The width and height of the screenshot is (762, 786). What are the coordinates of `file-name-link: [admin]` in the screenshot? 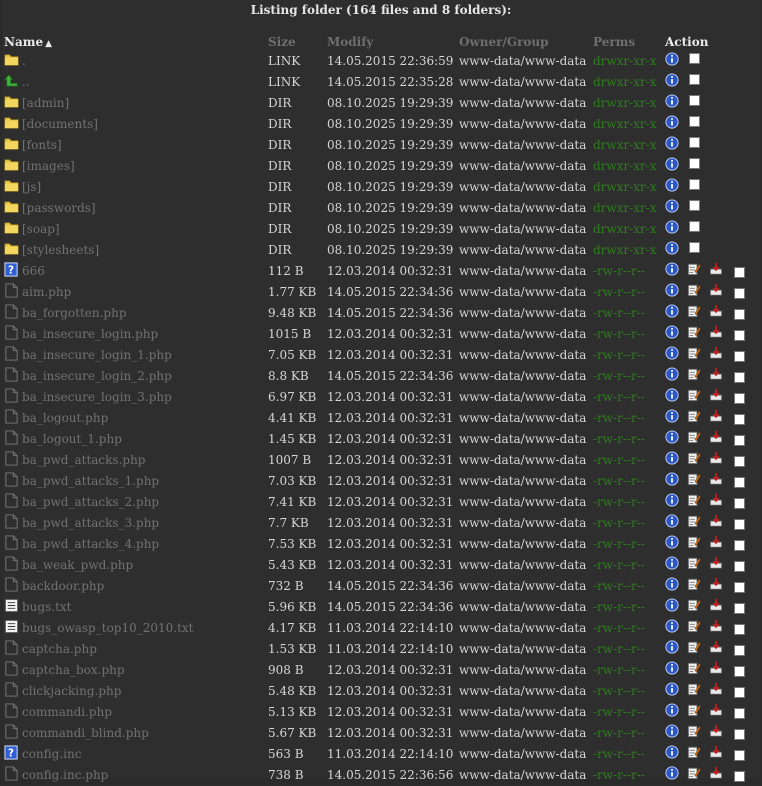 It's located at (45, 103).